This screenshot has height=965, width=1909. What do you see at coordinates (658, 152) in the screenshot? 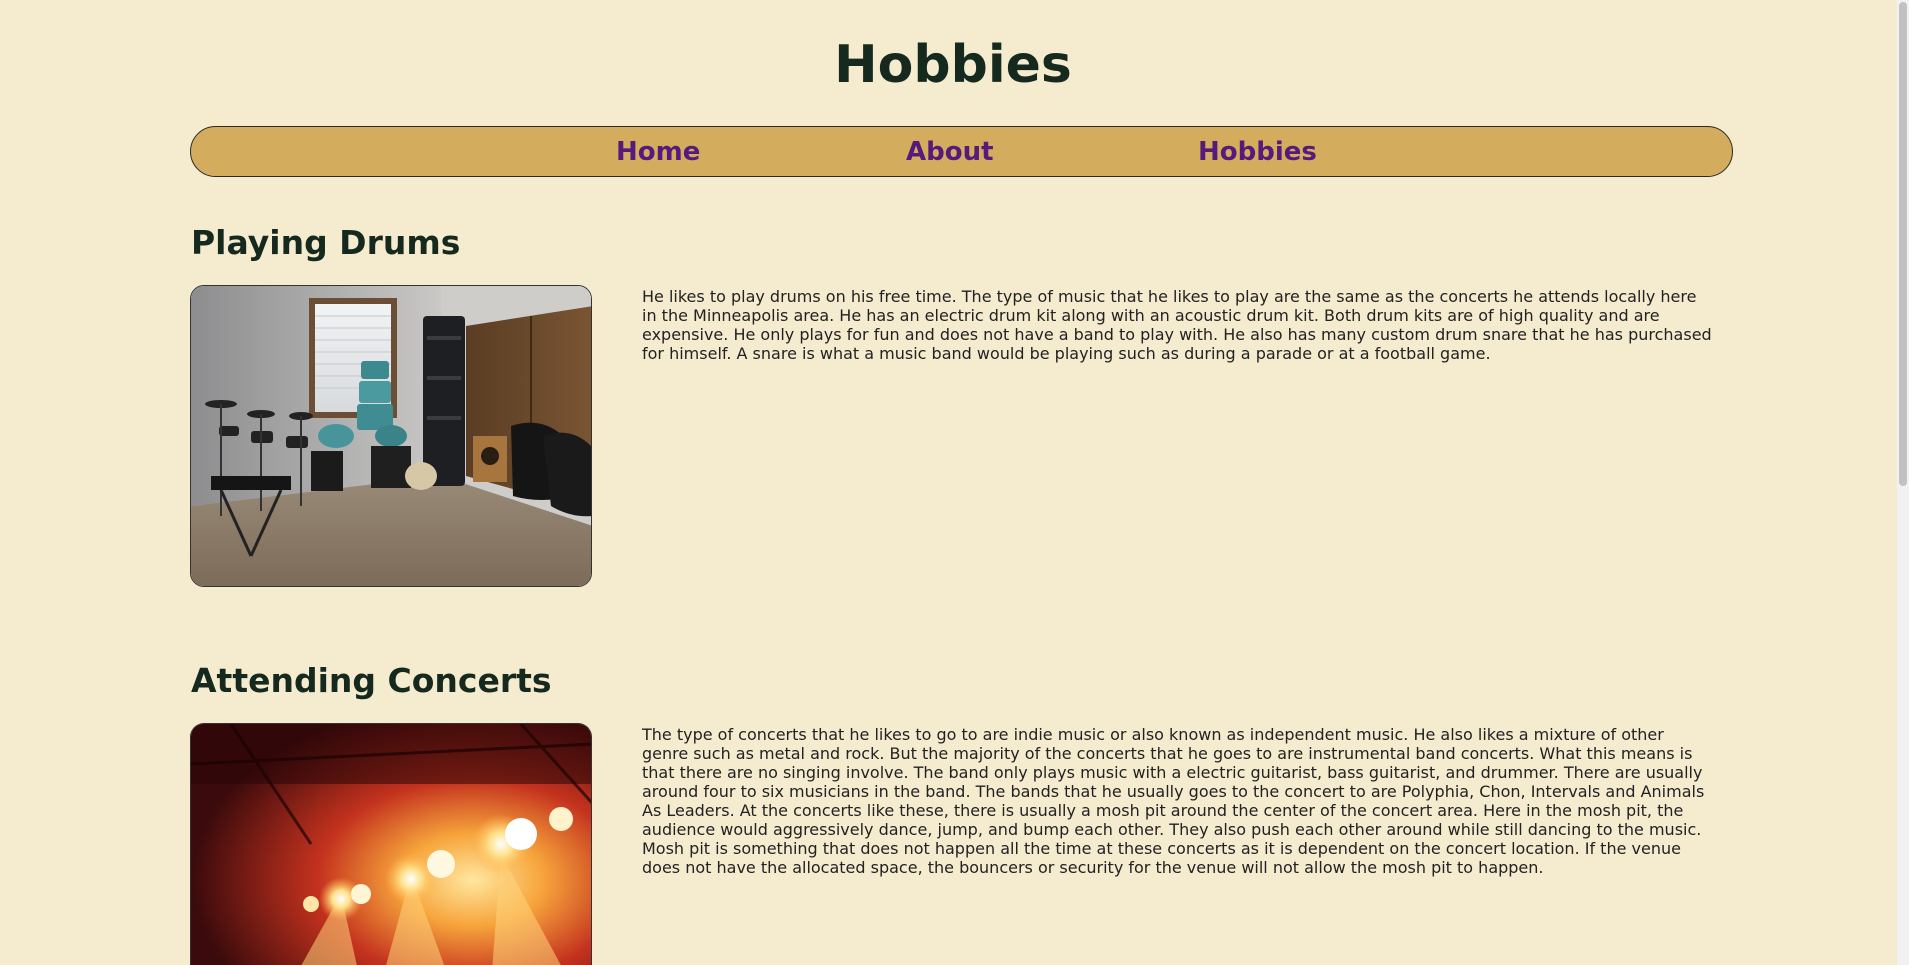
I see `nav-link-home: Home` at bounding box center [658, 152].